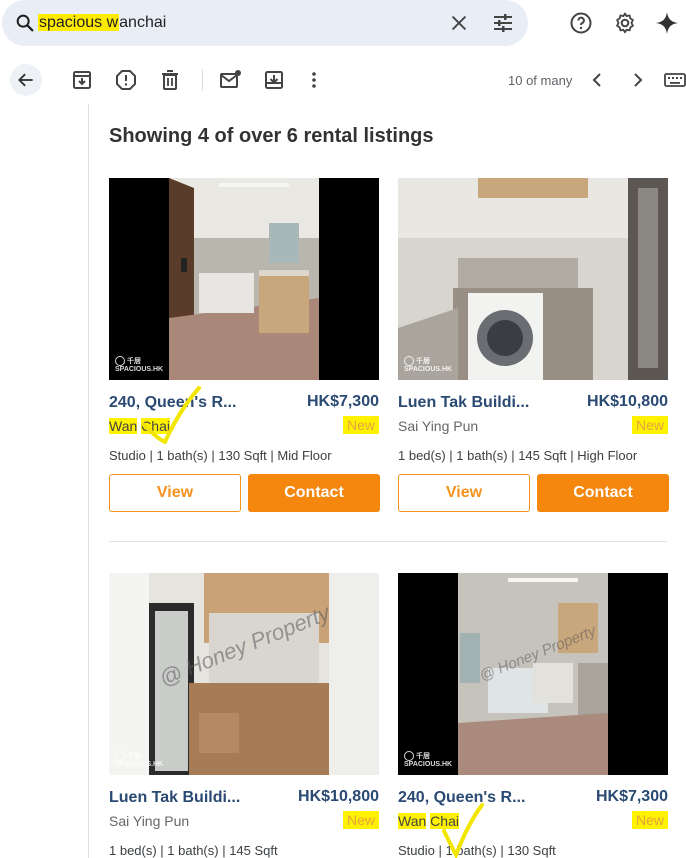 This screenshot has height=858, width=686. I want to click on back-button, so click(26, 80).